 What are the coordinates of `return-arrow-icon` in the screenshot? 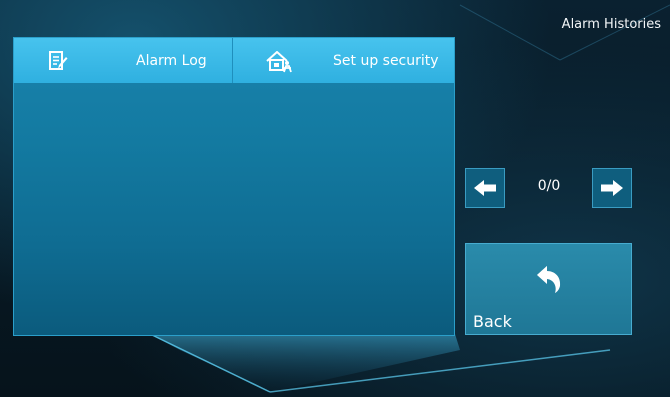 It's located at (549, 279).